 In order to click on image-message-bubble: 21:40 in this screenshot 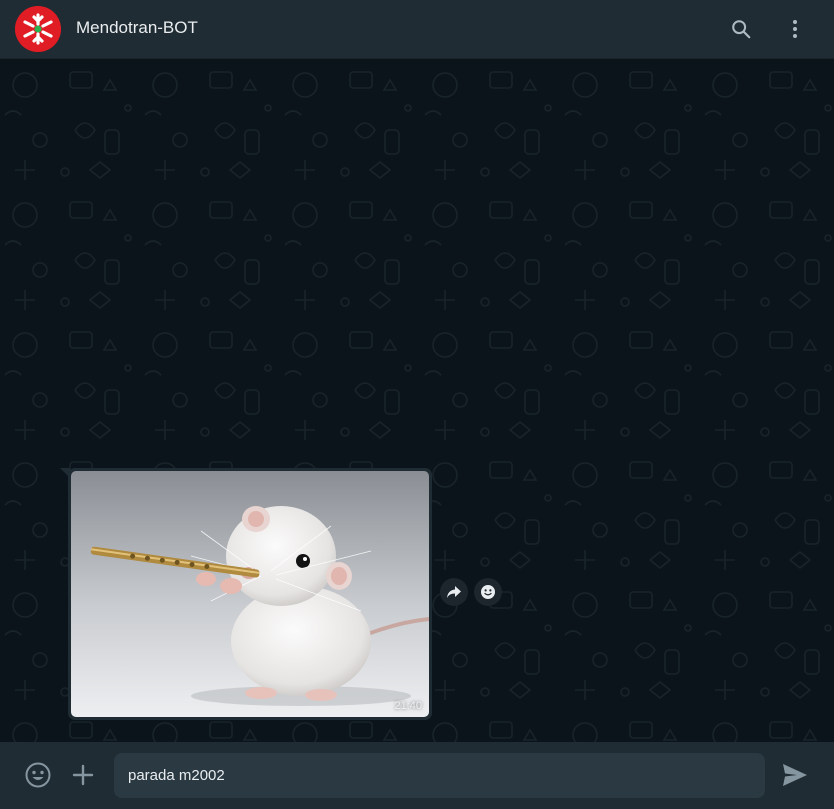, I will do `click(250, 594)`.